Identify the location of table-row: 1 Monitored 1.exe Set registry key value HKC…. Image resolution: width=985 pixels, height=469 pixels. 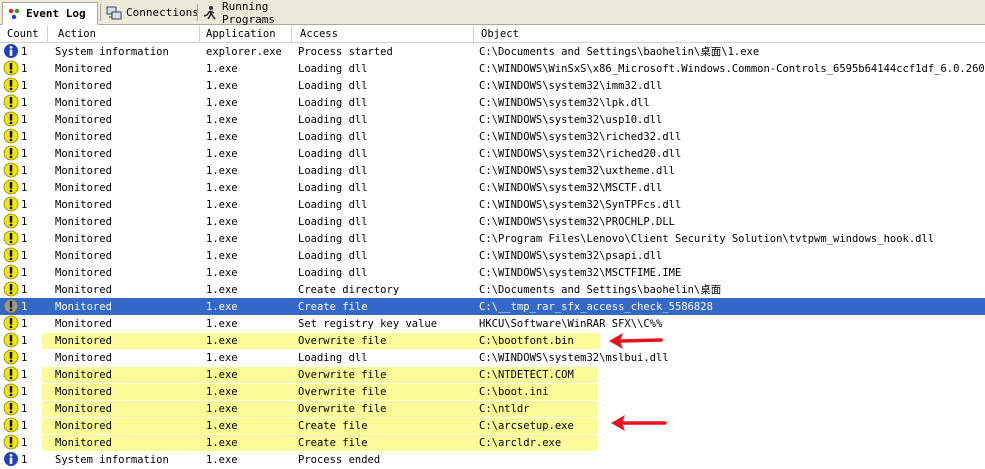
(492, 323).